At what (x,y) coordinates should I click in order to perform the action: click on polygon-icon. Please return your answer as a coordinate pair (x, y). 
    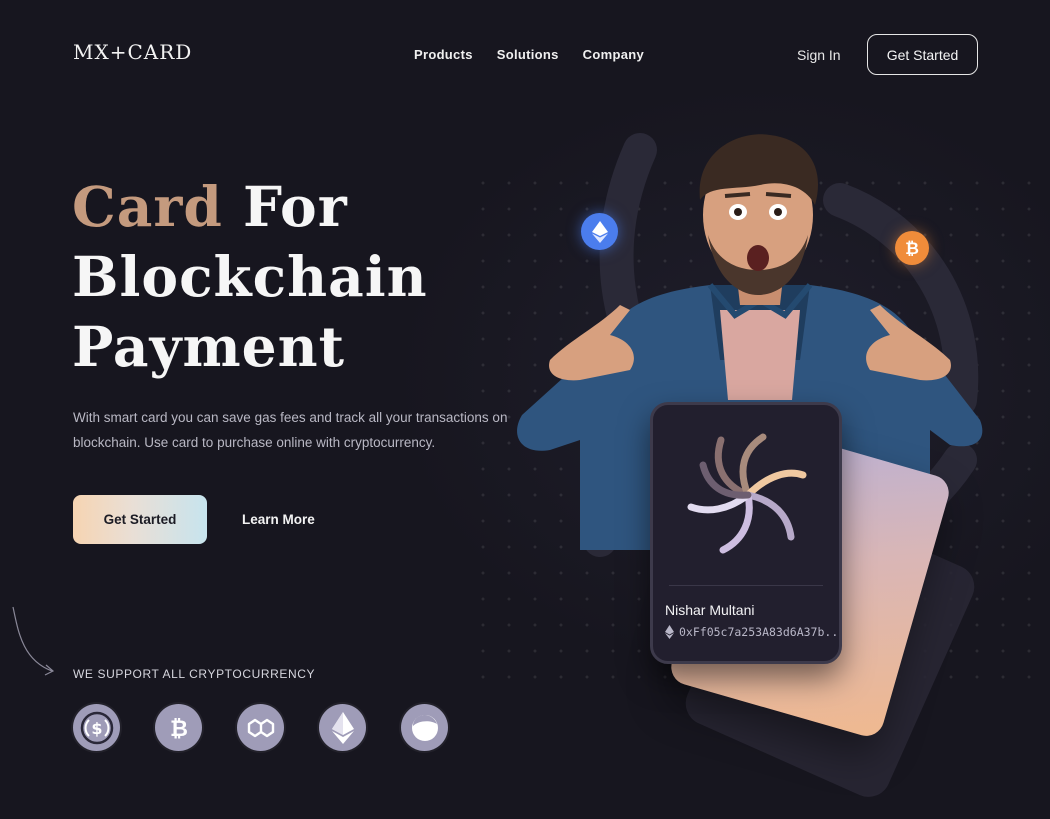
    Looking at the image, I should click on (260, 727).